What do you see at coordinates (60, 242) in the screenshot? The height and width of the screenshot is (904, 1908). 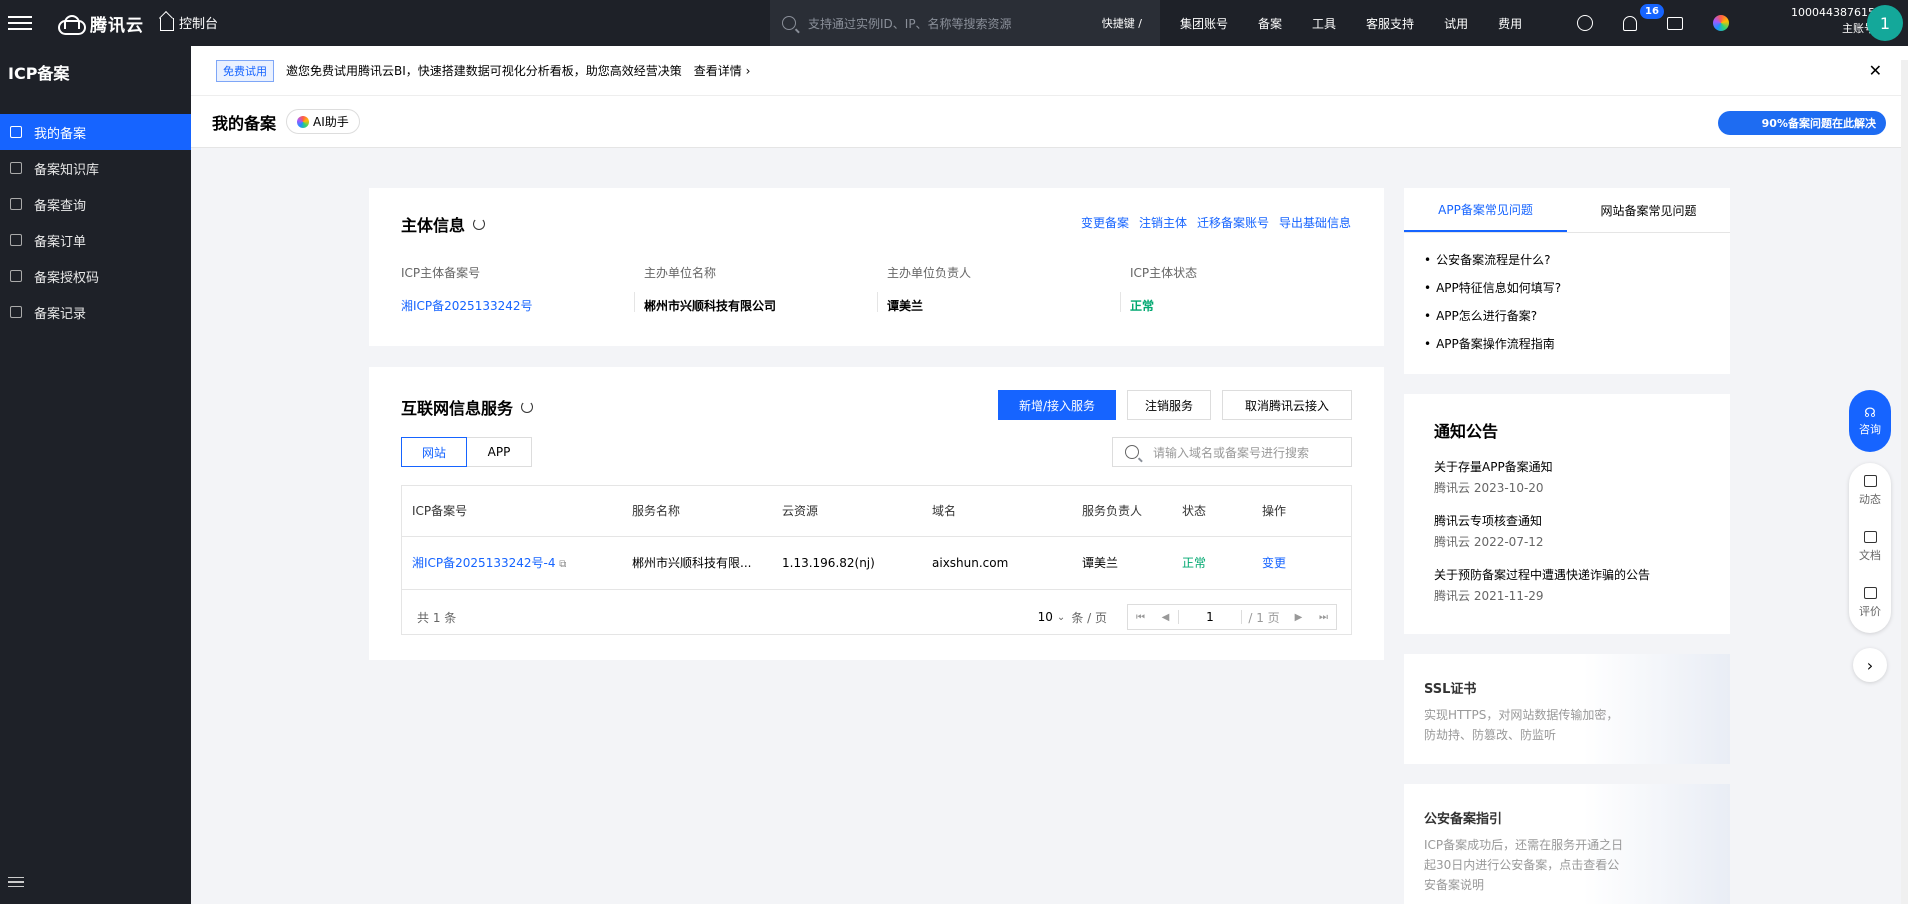 I see `sidebar-item-label: 备案订单` at bounding box center [60, 242].